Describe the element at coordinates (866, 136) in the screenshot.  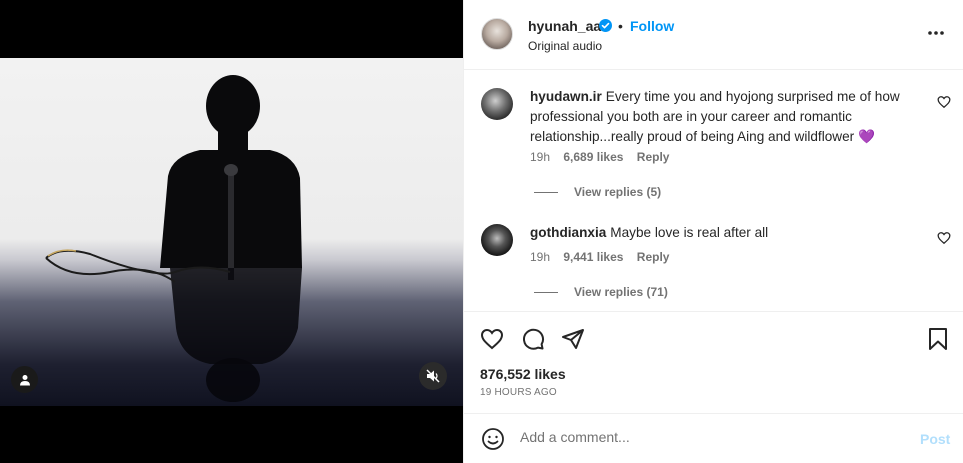
I see `purple-heart-emoji: 💜` at that location.